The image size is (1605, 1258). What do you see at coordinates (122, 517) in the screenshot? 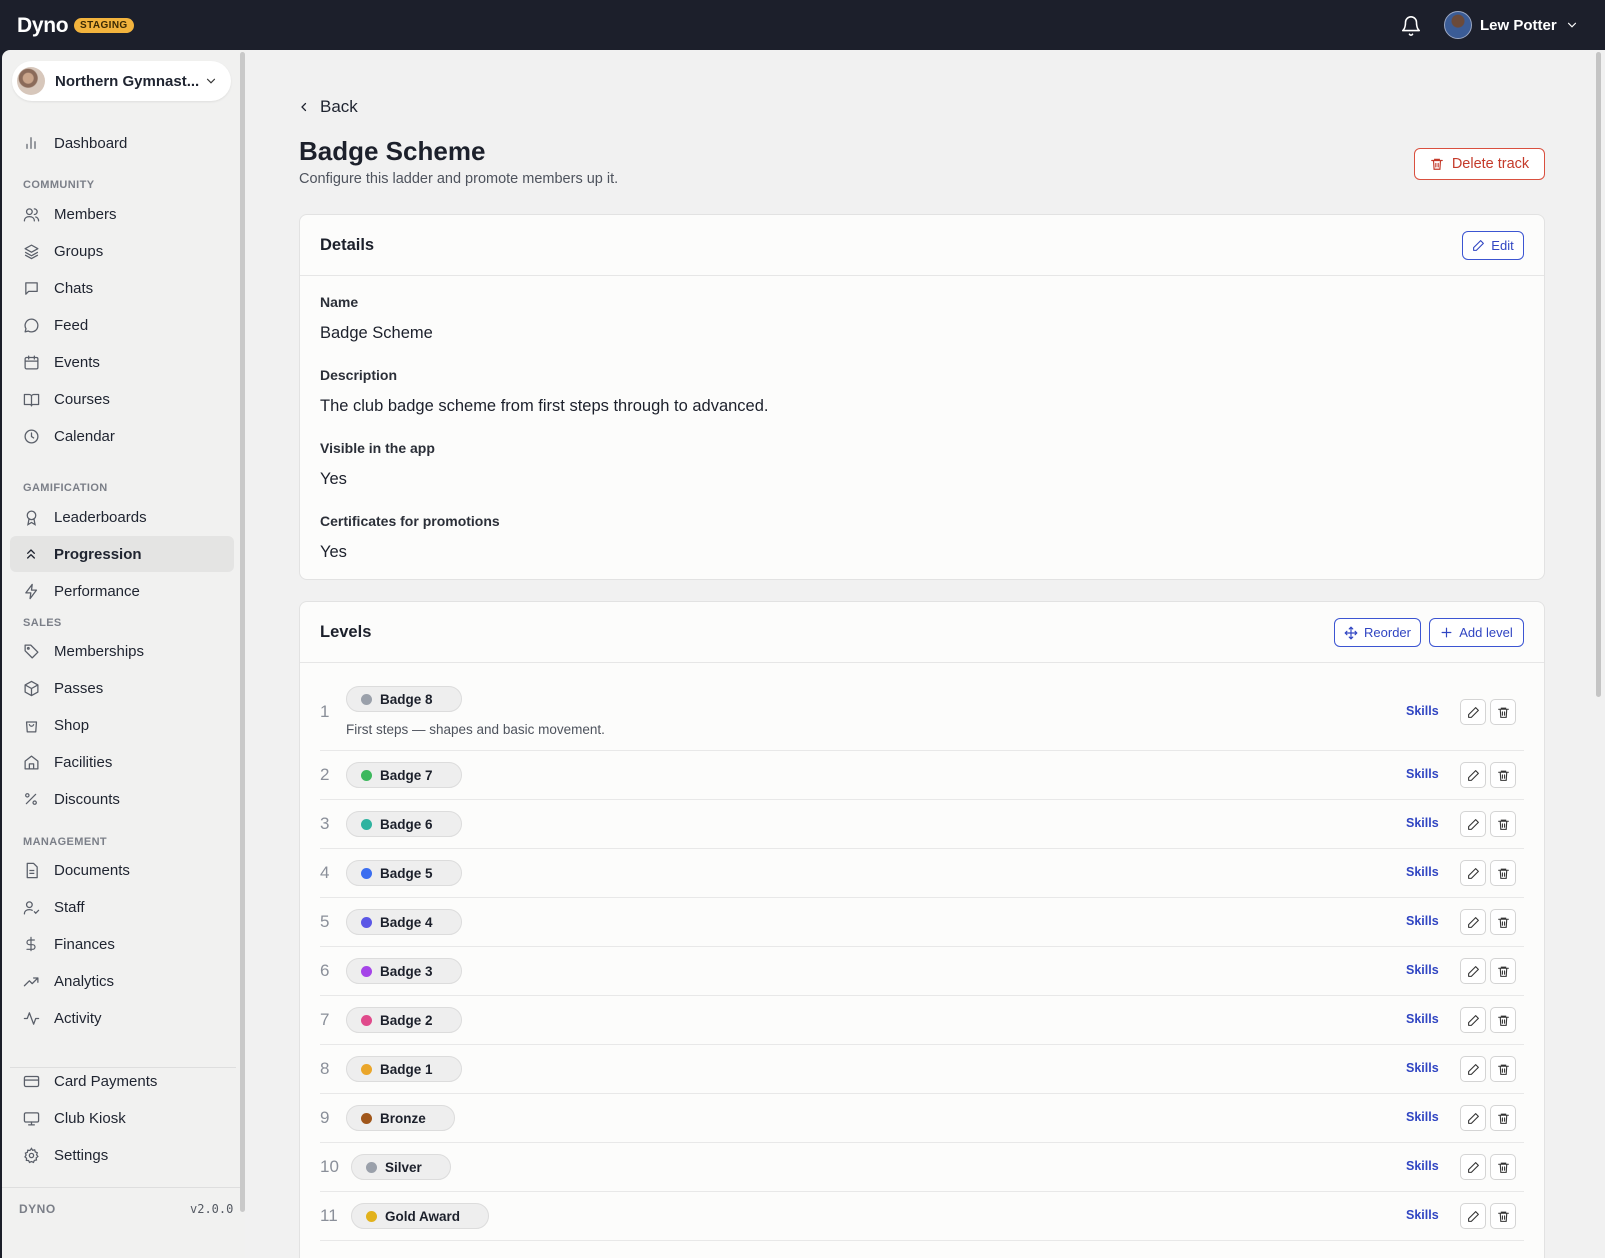
I see `sidebar-item-leaderboards: Leaderboards` at bounding box center [122, 517].